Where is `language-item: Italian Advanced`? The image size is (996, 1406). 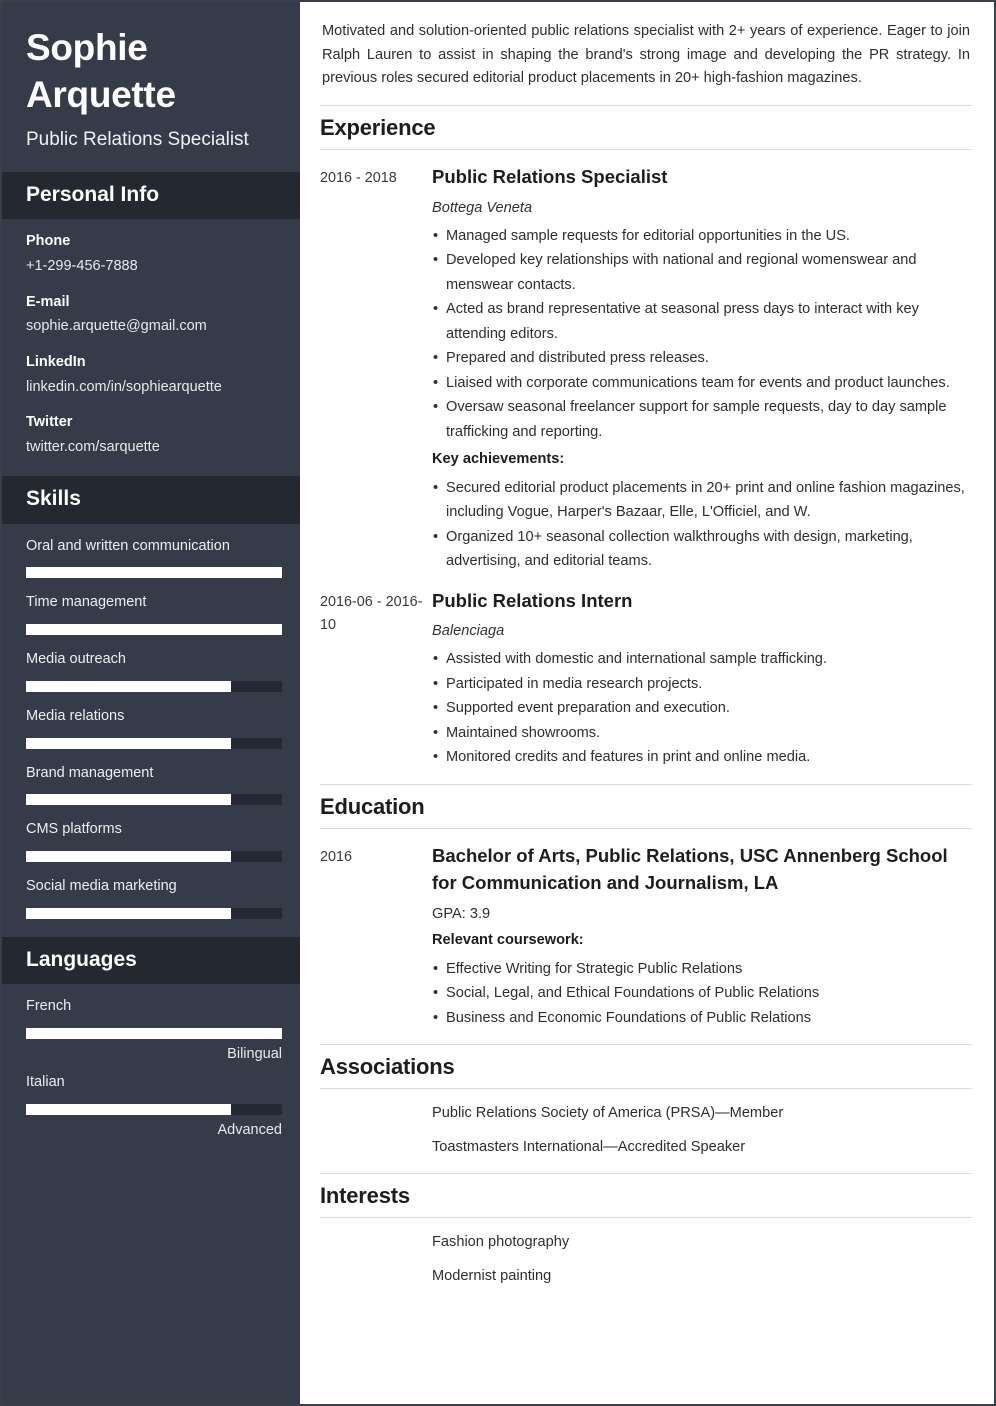
language-item: Italian Advanced is located at coordinates (154, 1105).